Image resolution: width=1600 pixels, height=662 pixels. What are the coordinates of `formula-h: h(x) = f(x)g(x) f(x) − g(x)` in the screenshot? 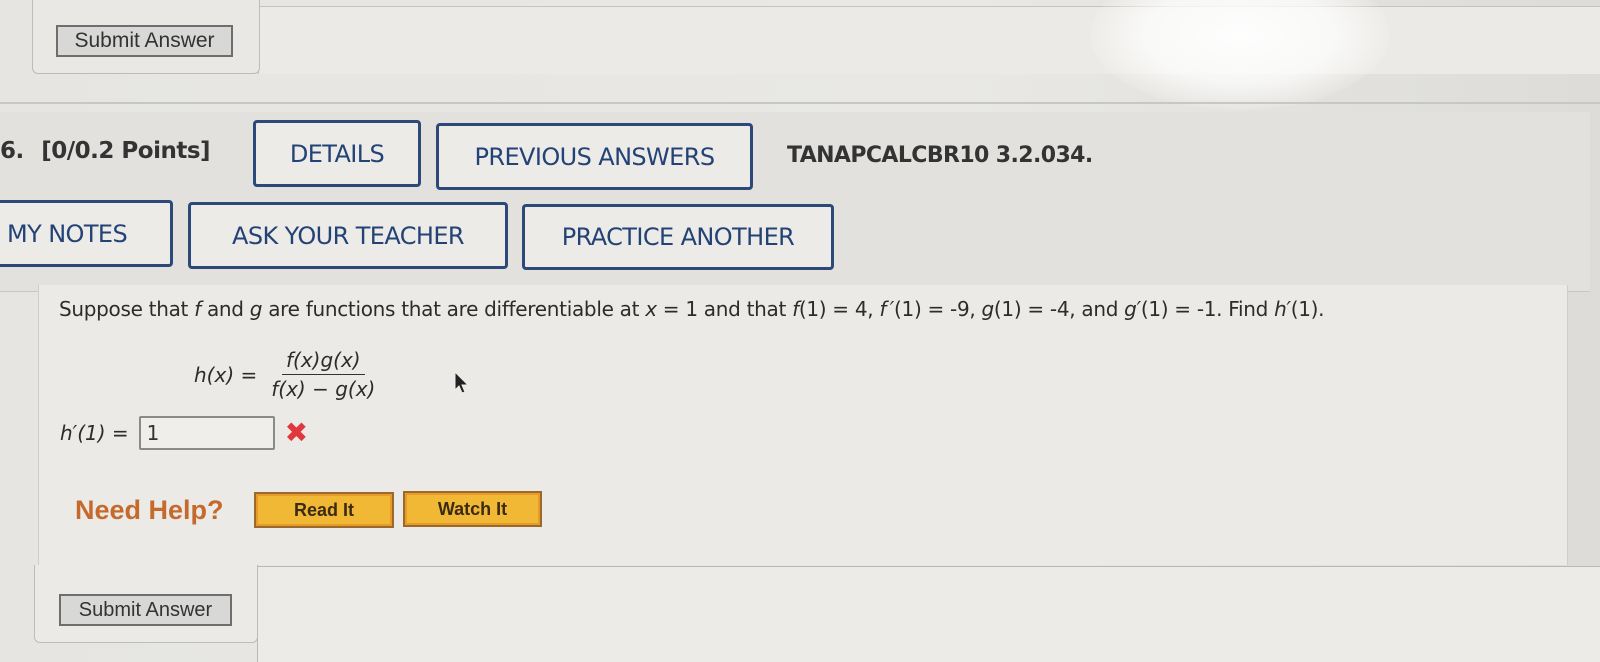 It's located at (286, 374).